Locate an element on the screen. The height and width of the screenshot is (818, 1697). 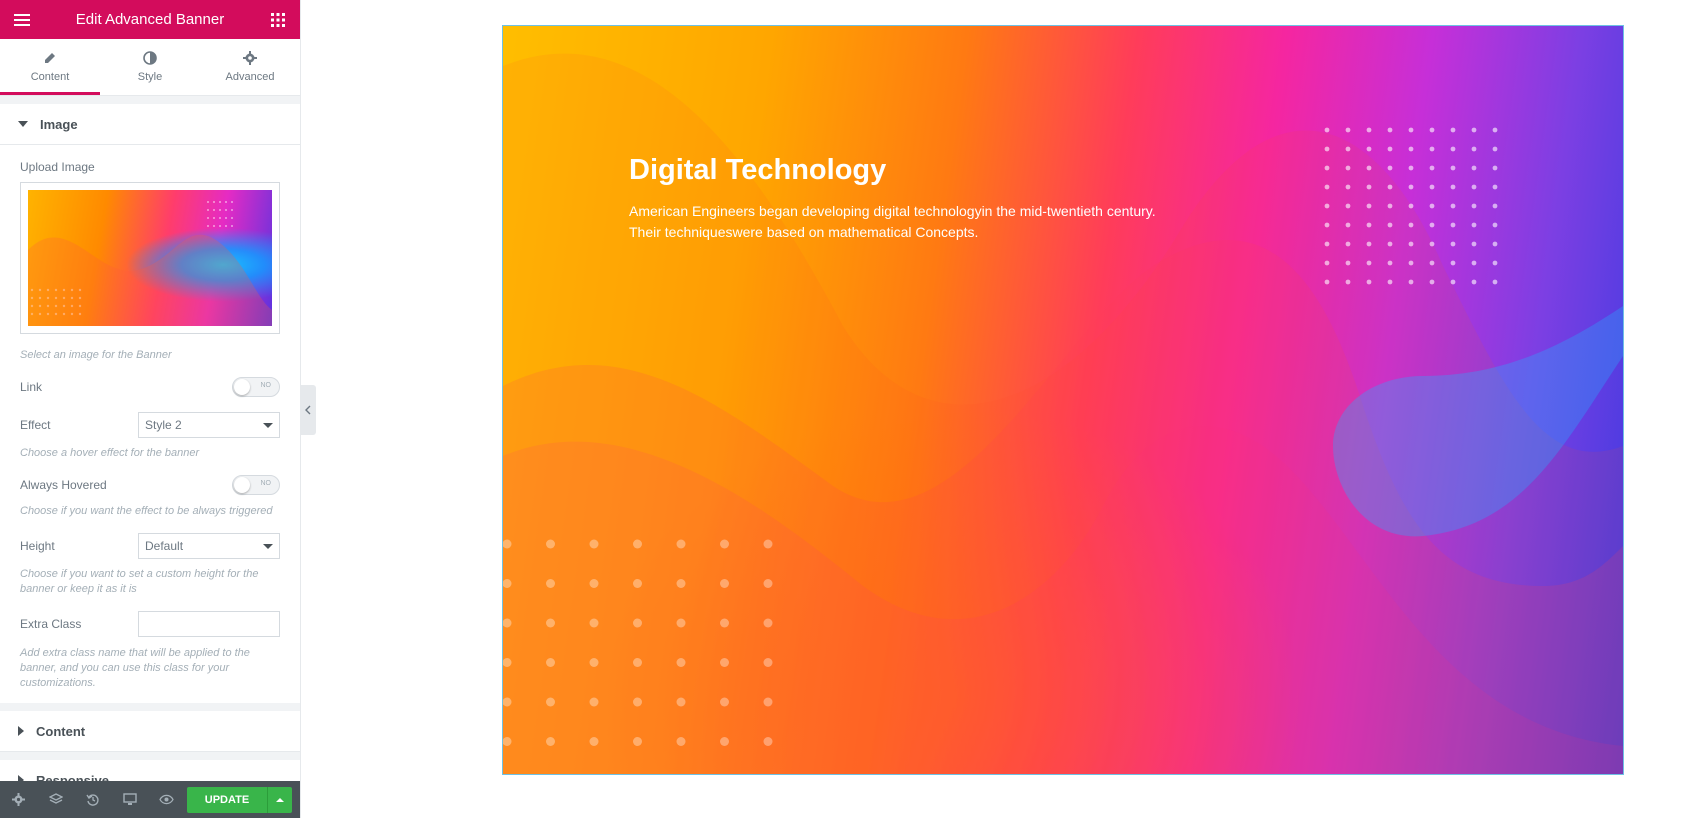
extra-class-label: Extra Class is located at coordinates (51, 624).